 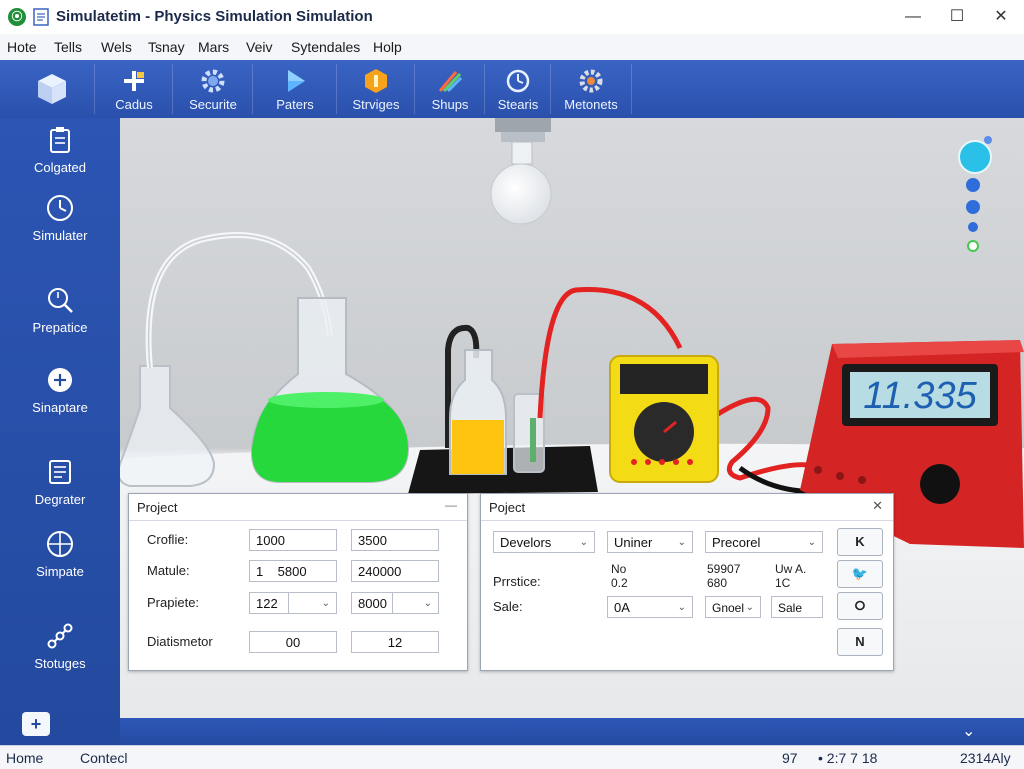 What do you see at coordinates (180, 641) in the screenshot?
I see `field-label-diatismetor: Diatismetor` at bounding box center [180, 641].